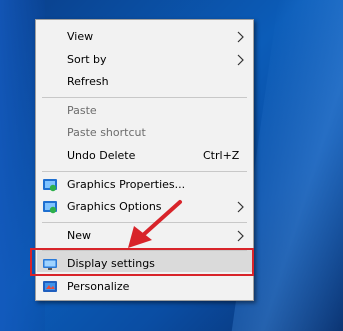  I want to click on menu-item-label: Paste, so click(82, 110).